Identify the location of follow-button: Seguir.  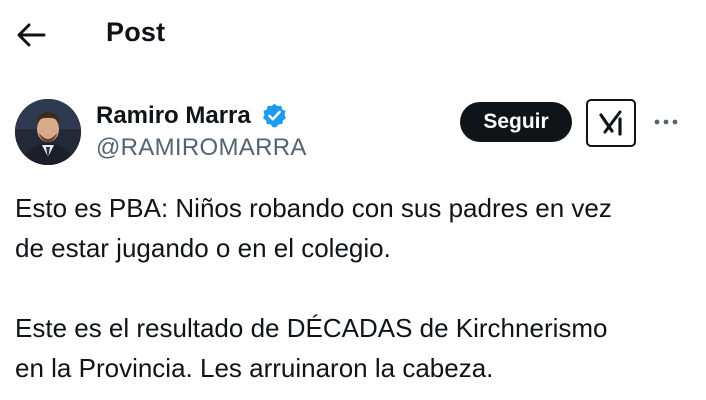
(516, 122).